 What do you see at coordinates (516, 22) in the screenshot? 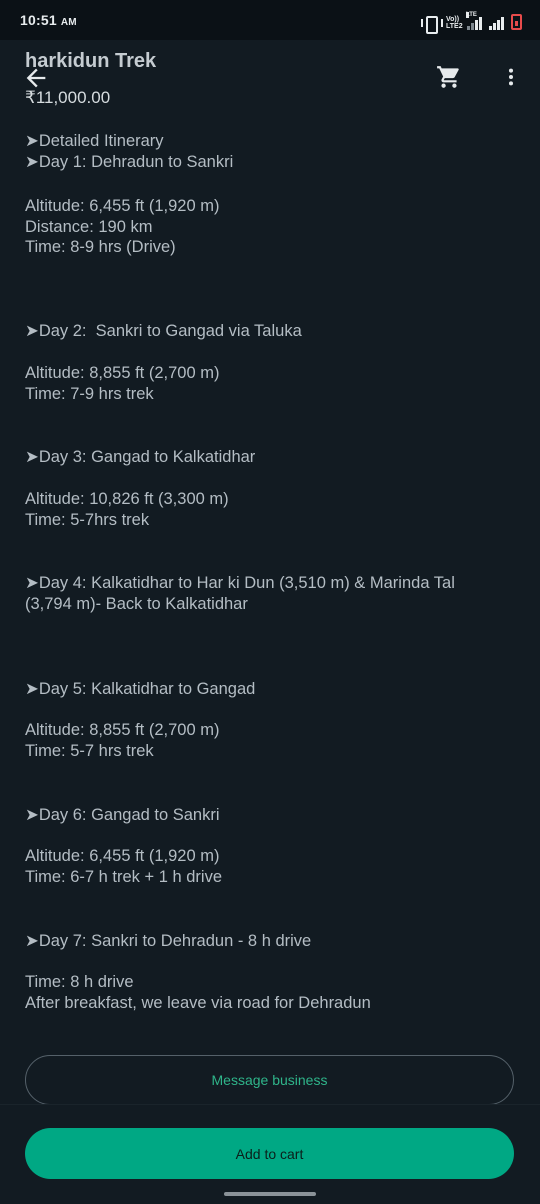
I see `battery-low-icon` at bounding box center [516, 22].